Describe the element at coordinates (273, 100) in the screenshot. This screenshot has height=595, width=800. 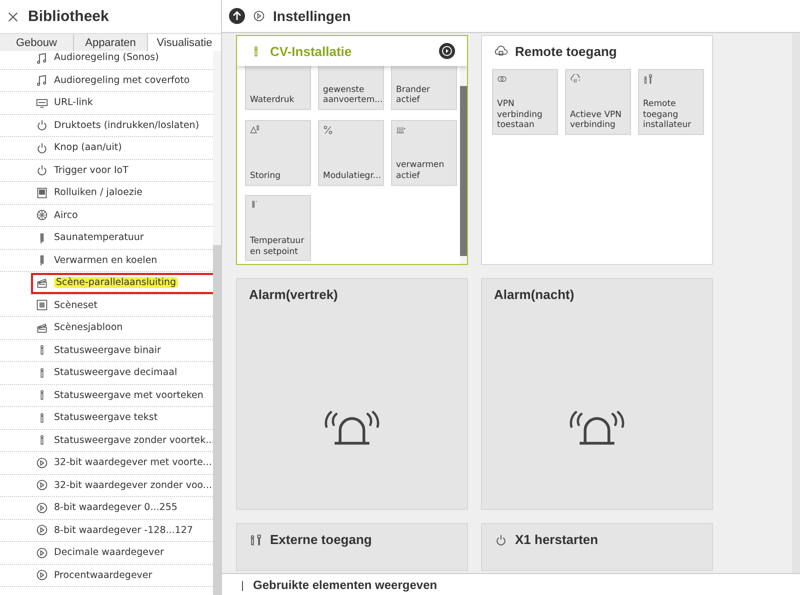
I see `tile-label: Waterdruk` at that location.